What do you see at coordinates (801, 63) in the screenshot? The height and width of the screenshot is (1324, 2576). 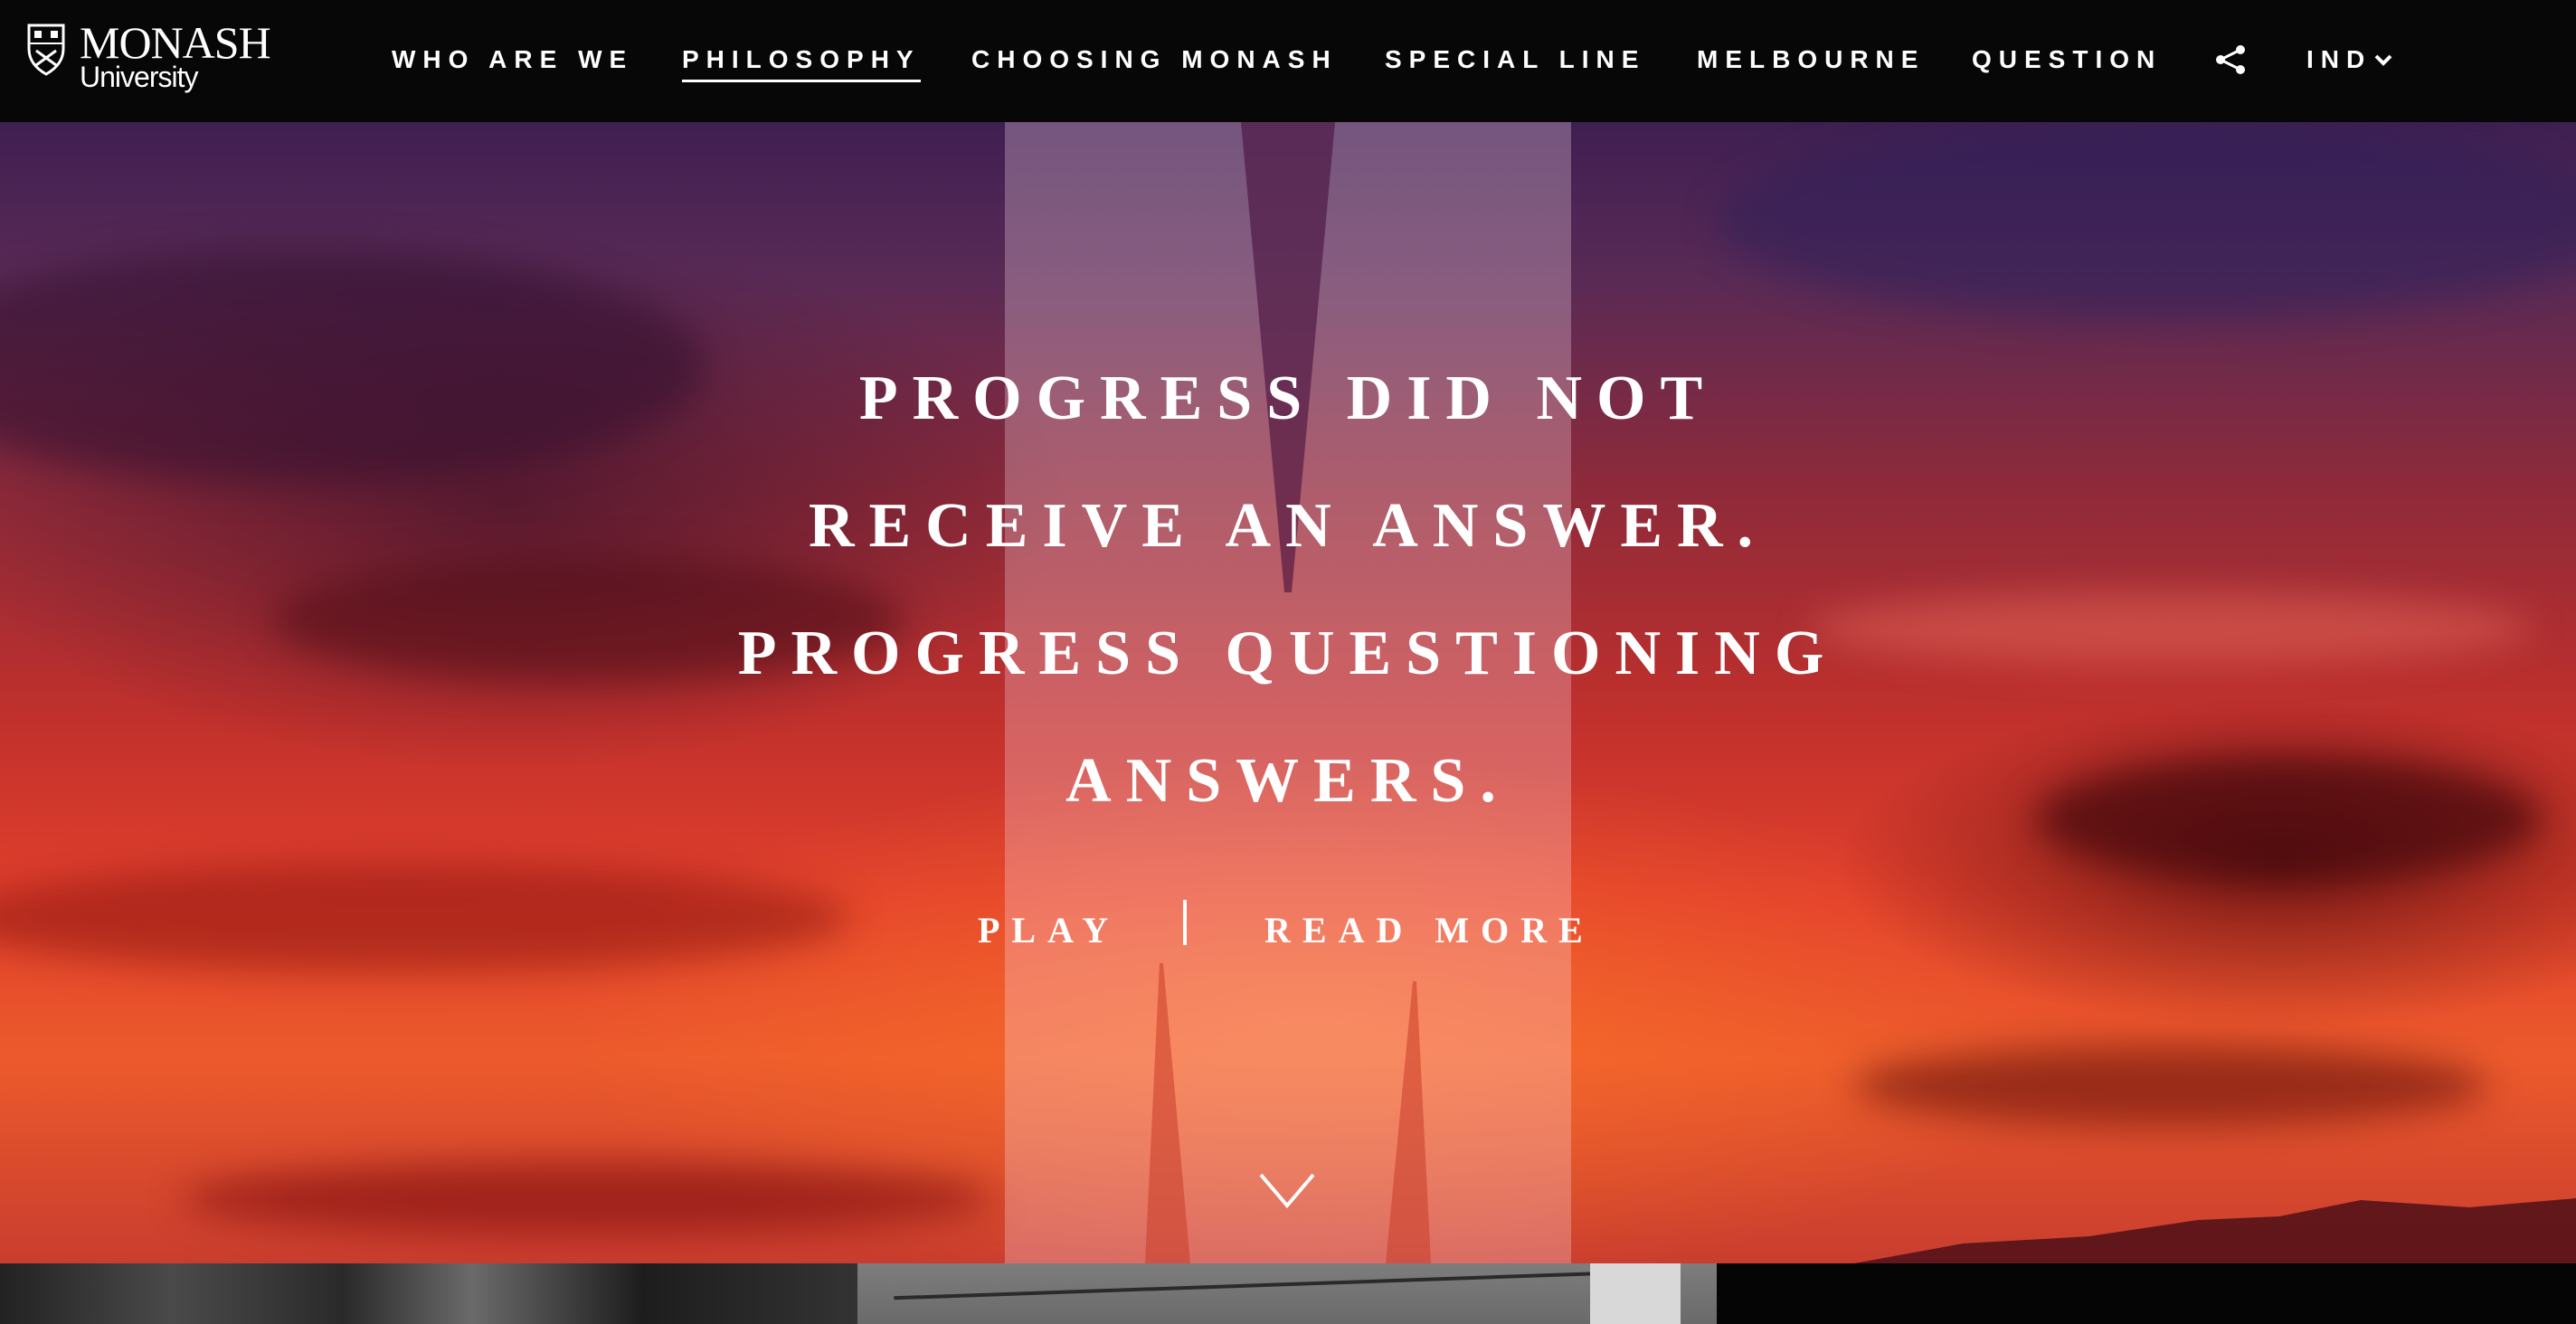 I see `nav-philosophy: PHILOSOPHY` at bounding box center [801, 63].